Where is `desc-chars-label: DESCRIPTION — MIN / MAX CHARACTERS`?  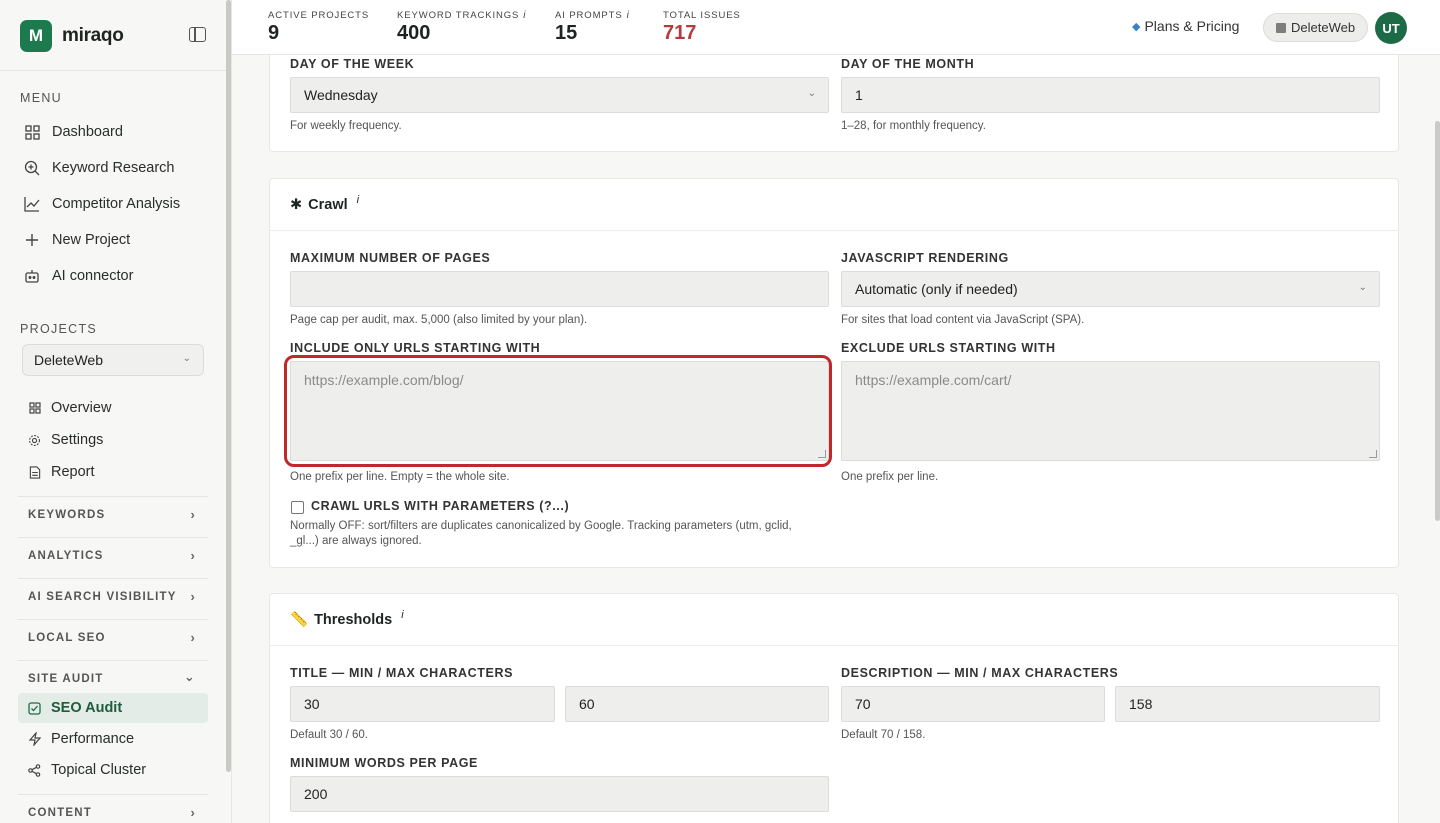 desc-chars-label: DESCRIPTION — MIN / MAX CHARACTERS is located at coordinates (980, 673).